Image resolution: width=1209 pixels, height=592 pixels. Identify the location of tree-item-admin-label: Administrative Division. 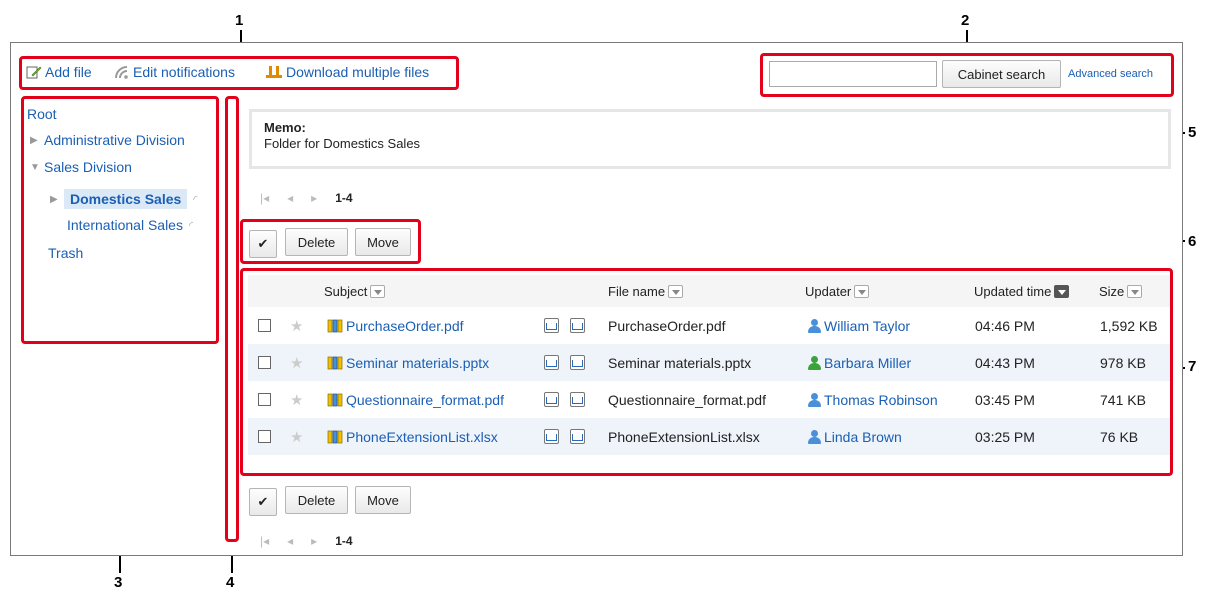
(114, 140).